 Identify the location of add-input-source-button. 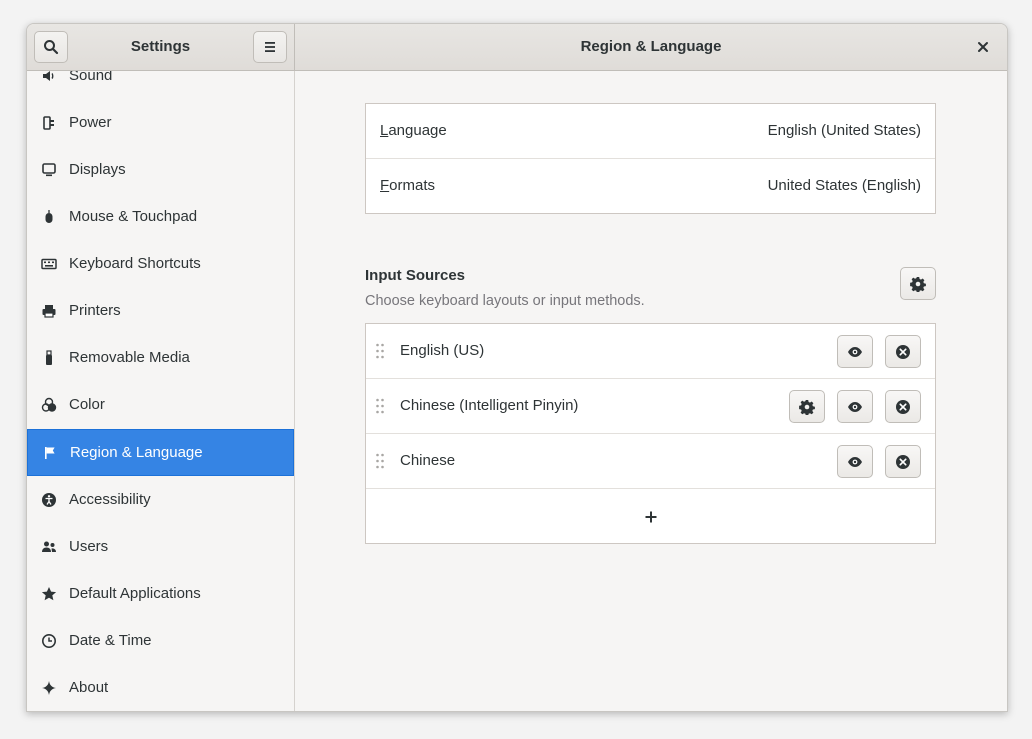
(650, 516).